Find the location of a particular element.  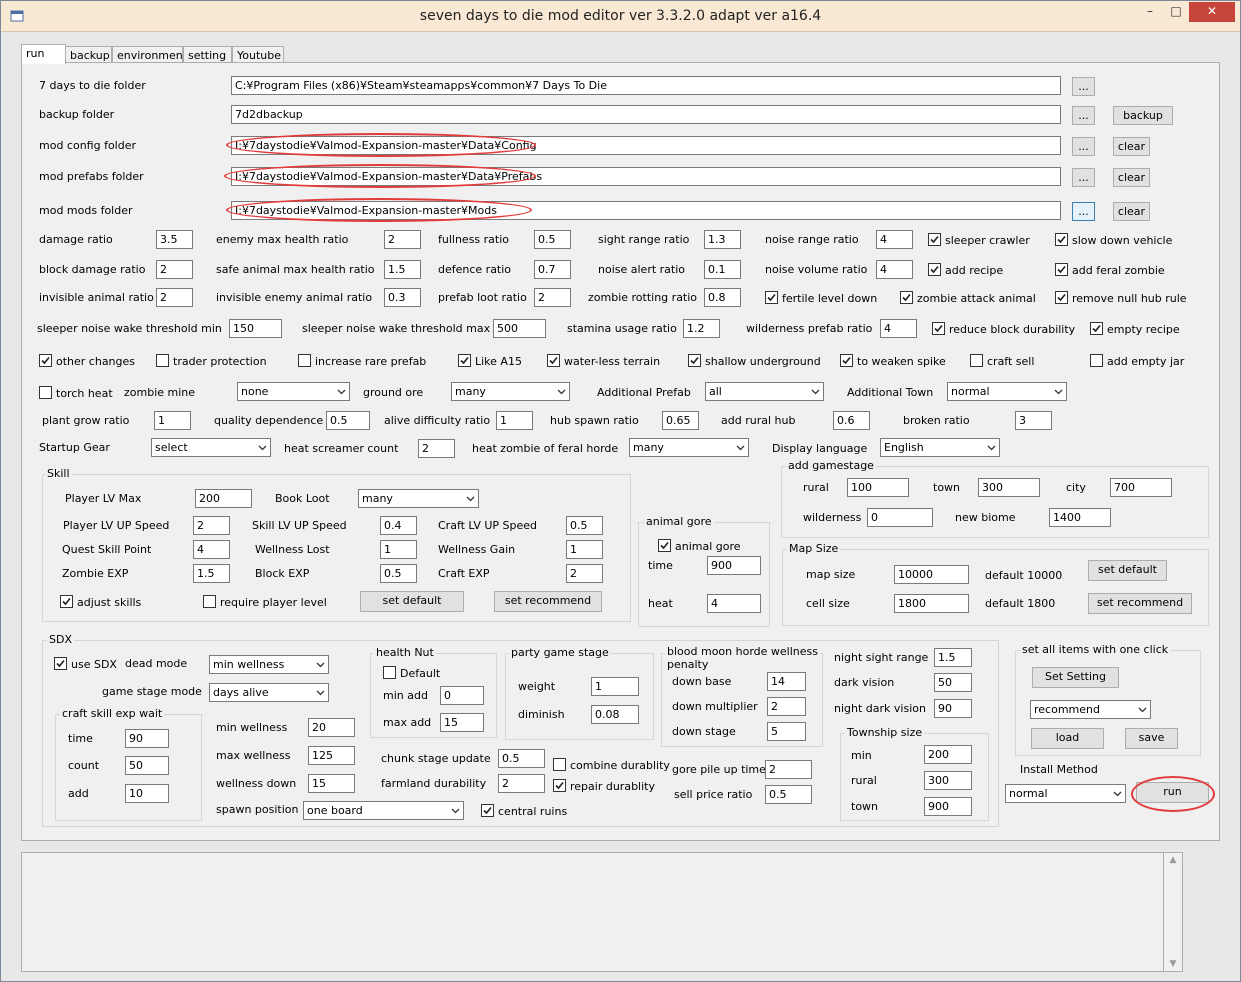

tab-setting: setting is located at coordinates (207, 54).